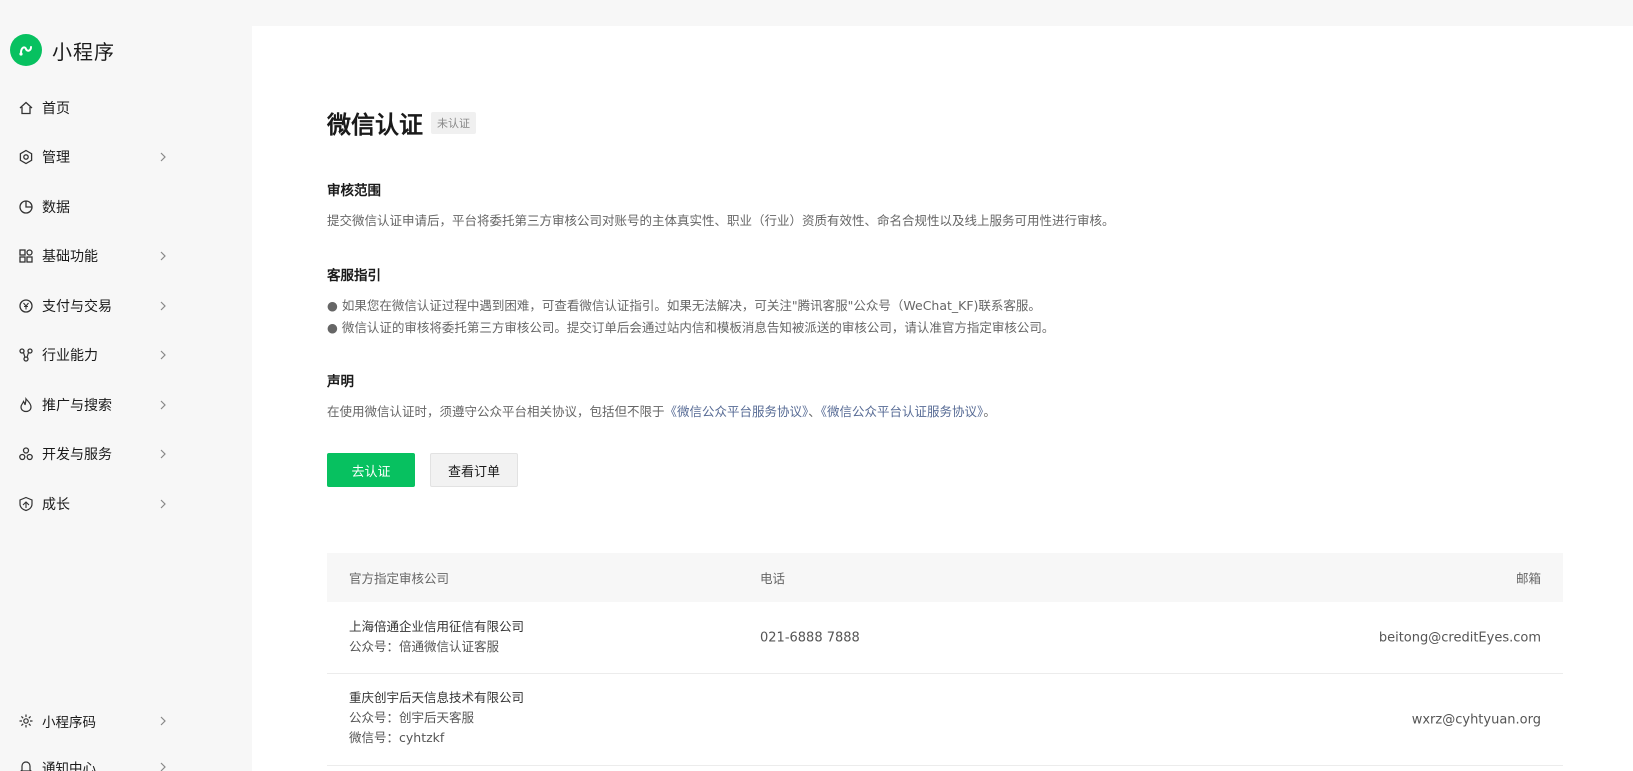 The width and height of the screenshot is (1633, 771). What do you see at coordinates (26, 355) in the screenshot?
I see `nodes-icon` at bounding box center [26, 355].